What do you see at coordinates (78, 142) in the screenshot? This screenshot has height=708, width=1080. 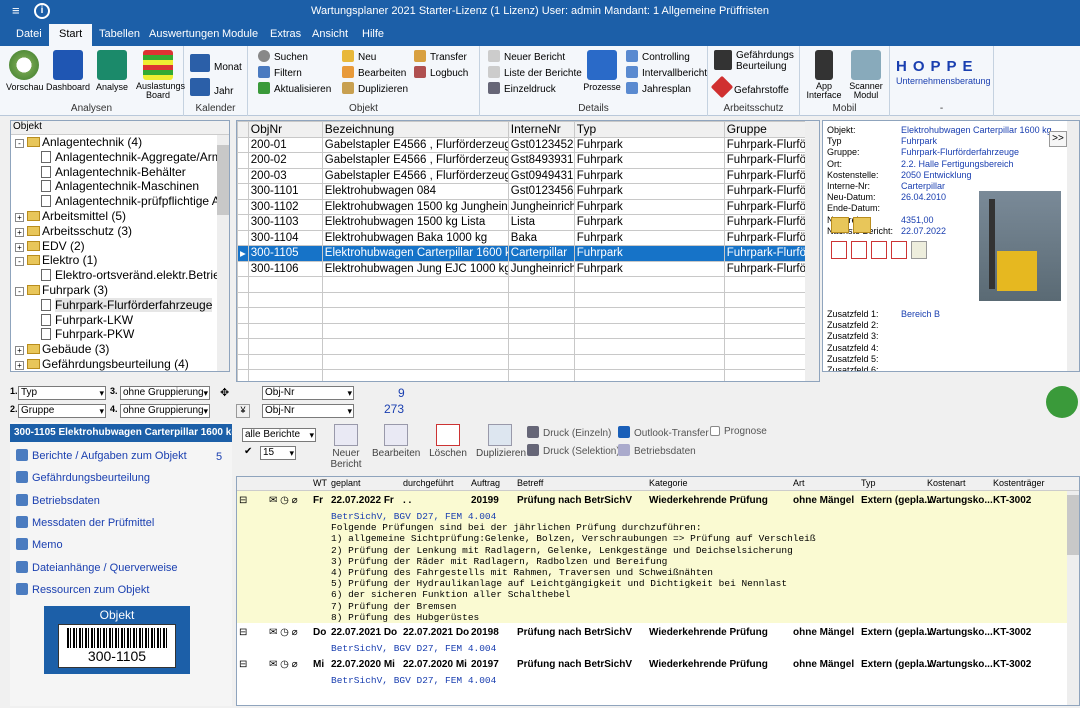 I see `tree-folder: - Anlagentechnik (4)` at bounding box center [78, 142].